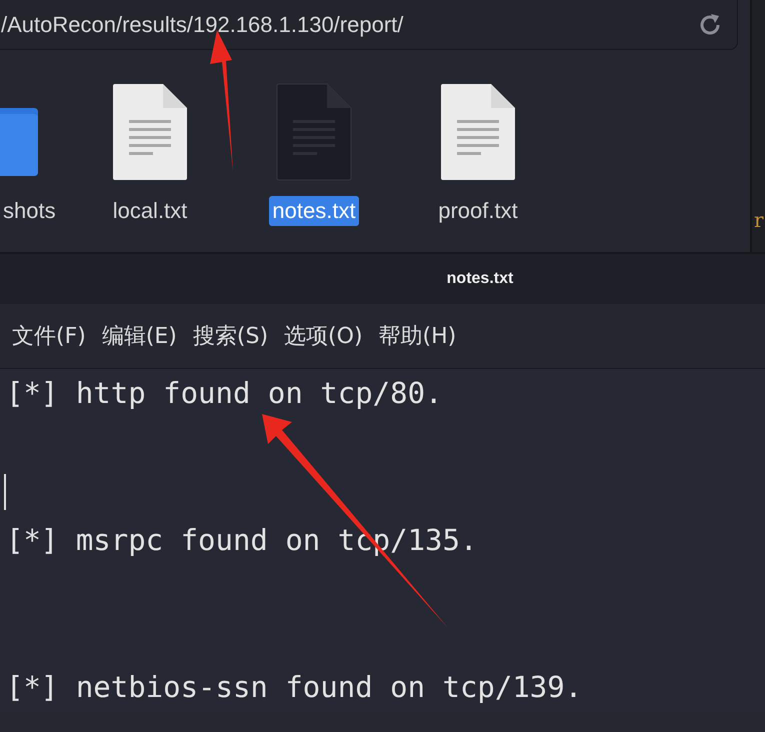  I want to click on text-line: [*] netbios-ssn found on tcp/139., so click(295, 687).